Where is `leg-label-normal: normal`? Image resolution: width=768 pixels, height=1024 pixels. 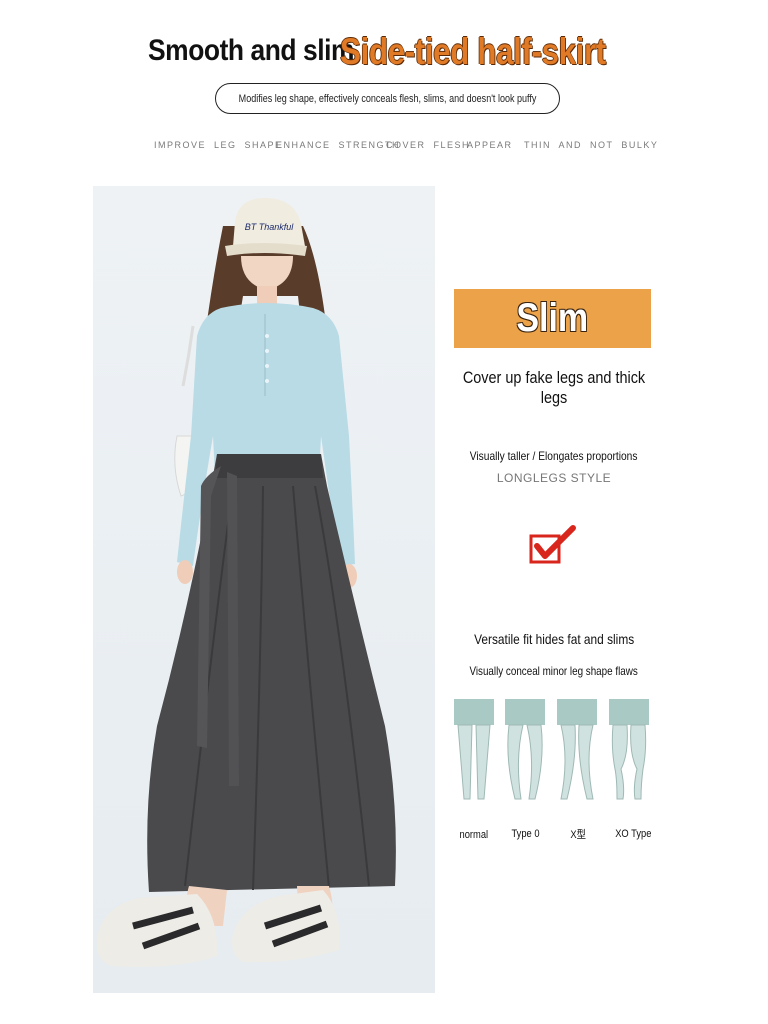 leg-label-normal: normal is located at coordinates (474, 835).